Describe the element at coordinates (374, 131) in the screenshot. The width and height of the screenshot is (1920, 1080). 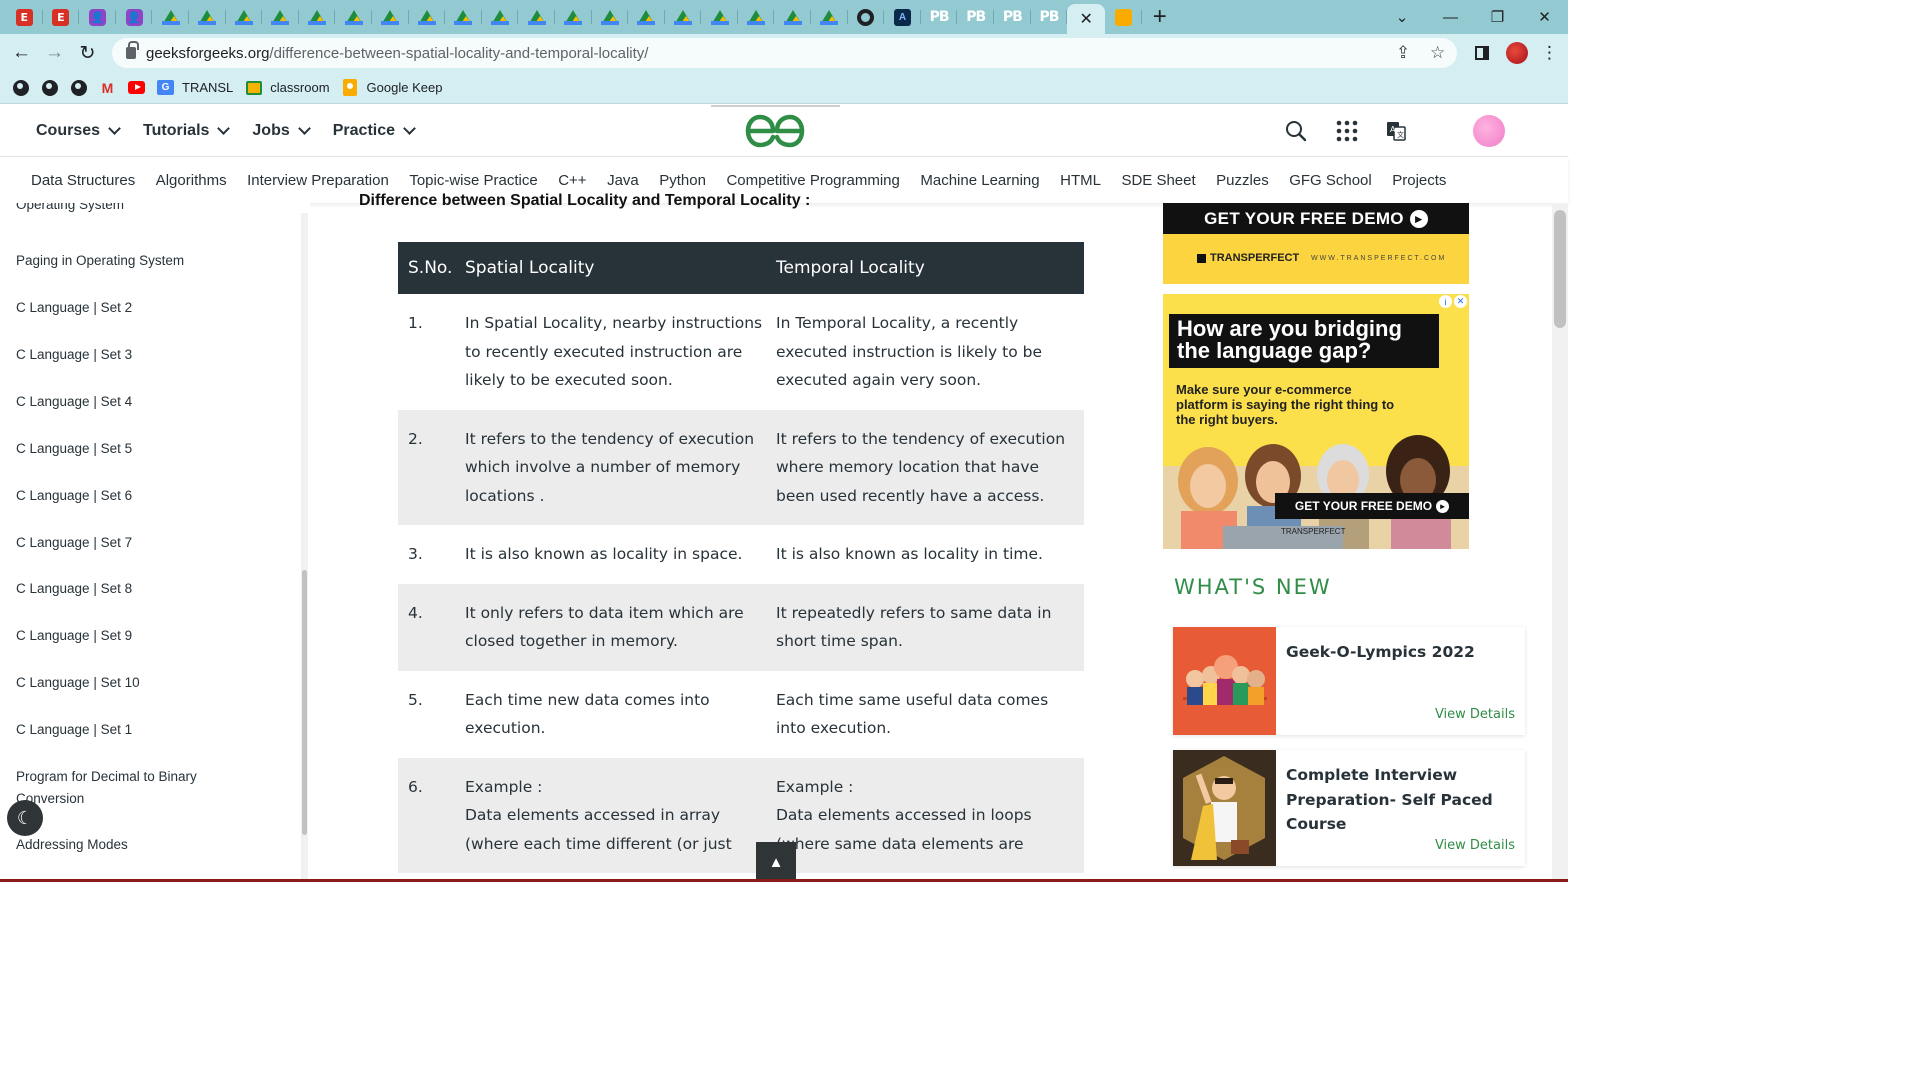
I see `main-nav-practice: Practice` at that location.